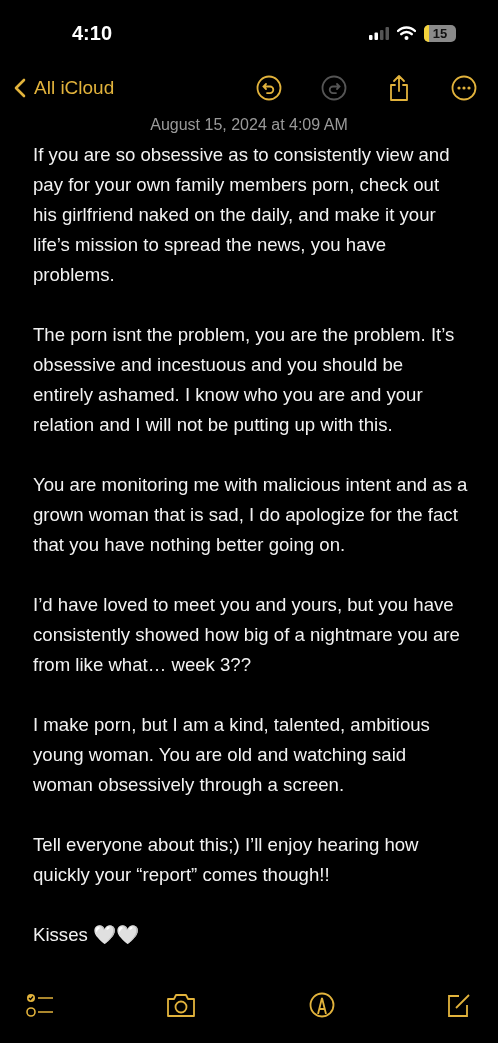 This screenshot has height=1043, width=498. I want to click on camera-button, so click(181, 1005).